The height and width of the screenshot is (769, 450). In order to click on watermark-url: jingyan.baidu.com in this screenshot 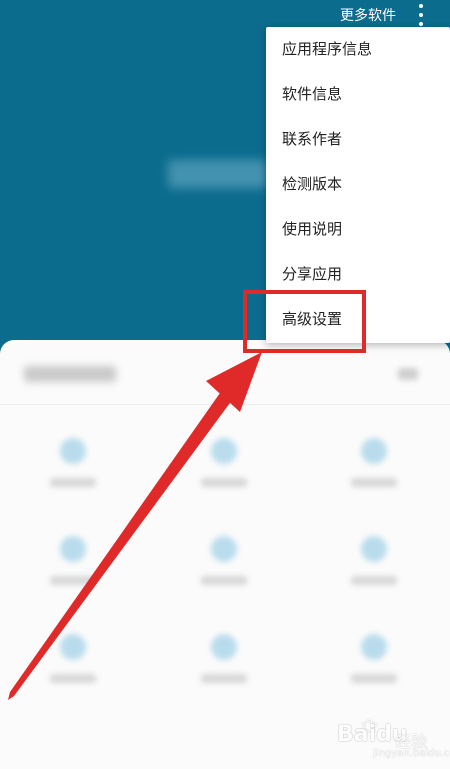, I will do `click(411, 753)`.